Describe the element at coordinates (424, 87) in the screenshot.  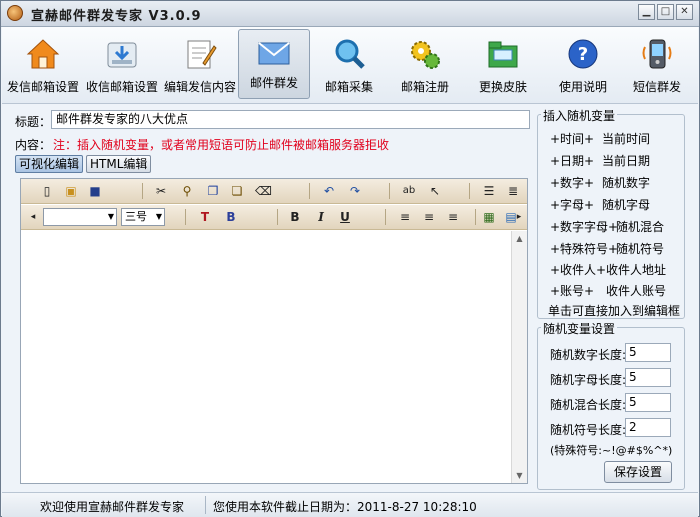
I see `tool-label: 邮箱注册` at that location.